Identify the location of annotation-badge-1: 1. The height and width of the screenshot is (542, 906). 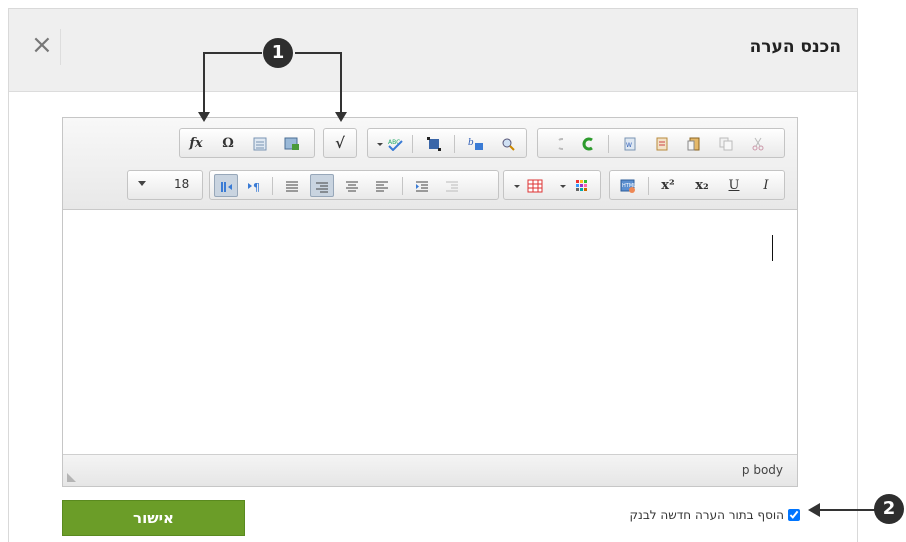
(278, 53).